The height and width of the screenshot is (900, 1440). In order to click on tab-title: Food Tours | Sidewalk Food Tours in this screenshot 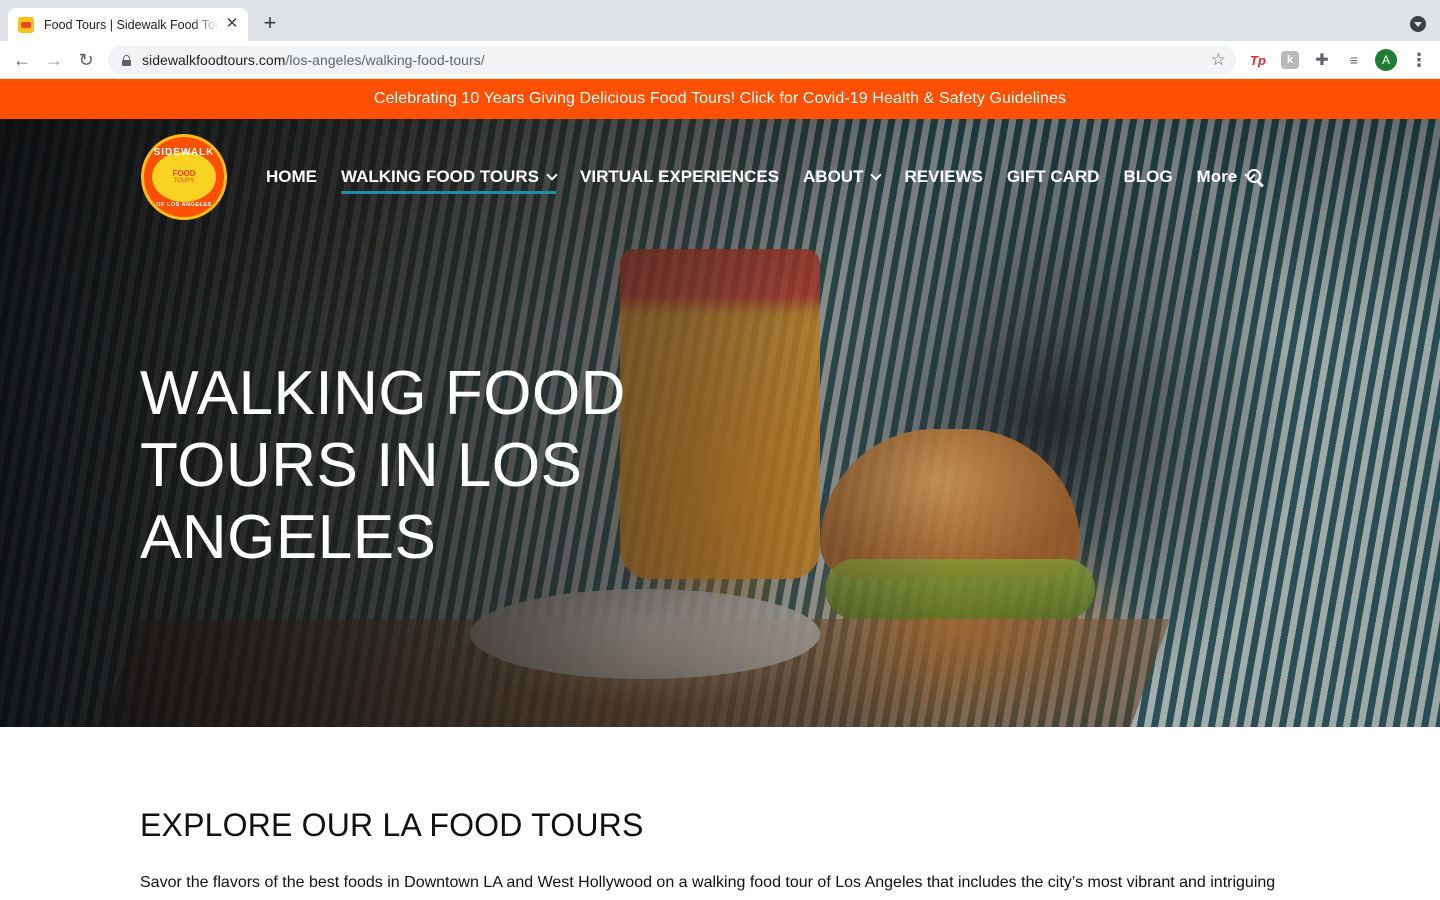, I will do `click(131, 24)`.